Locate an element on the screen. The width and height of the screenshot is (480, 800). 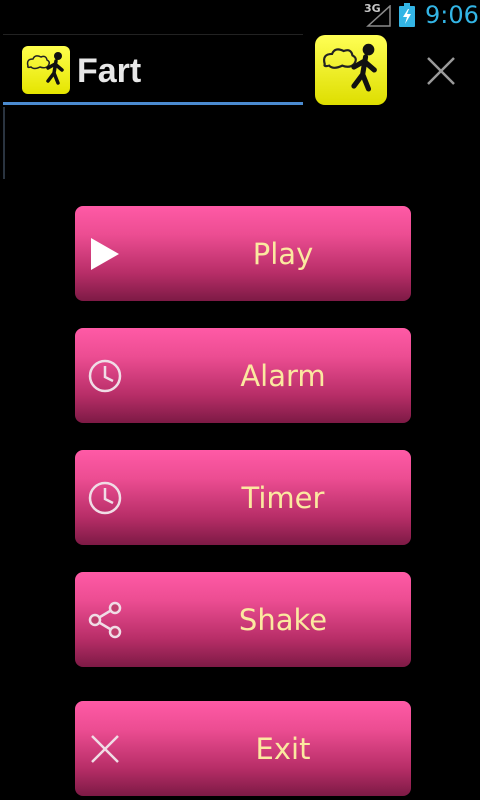
exit-button: Exit is located at coordinates (243, 748).